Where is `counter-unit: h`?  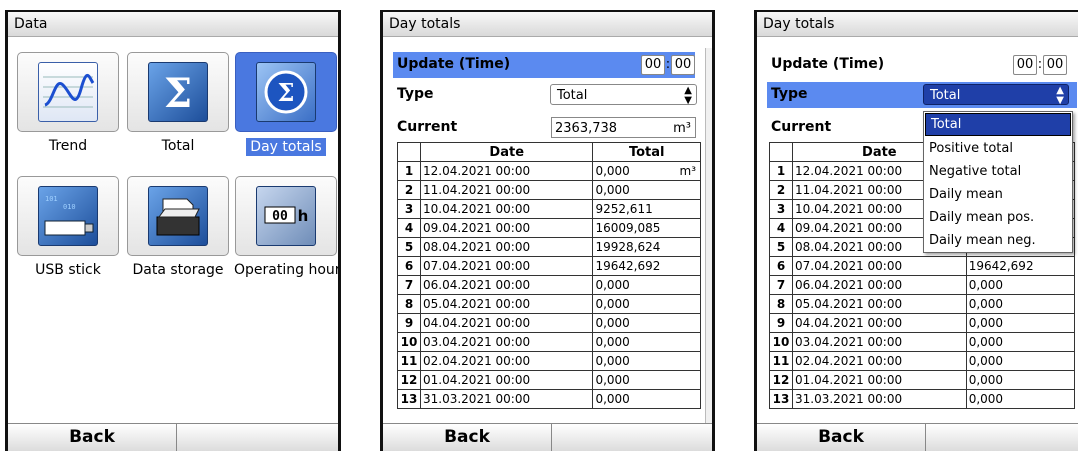
counter-unit: h is located at coordinates (303, 216).